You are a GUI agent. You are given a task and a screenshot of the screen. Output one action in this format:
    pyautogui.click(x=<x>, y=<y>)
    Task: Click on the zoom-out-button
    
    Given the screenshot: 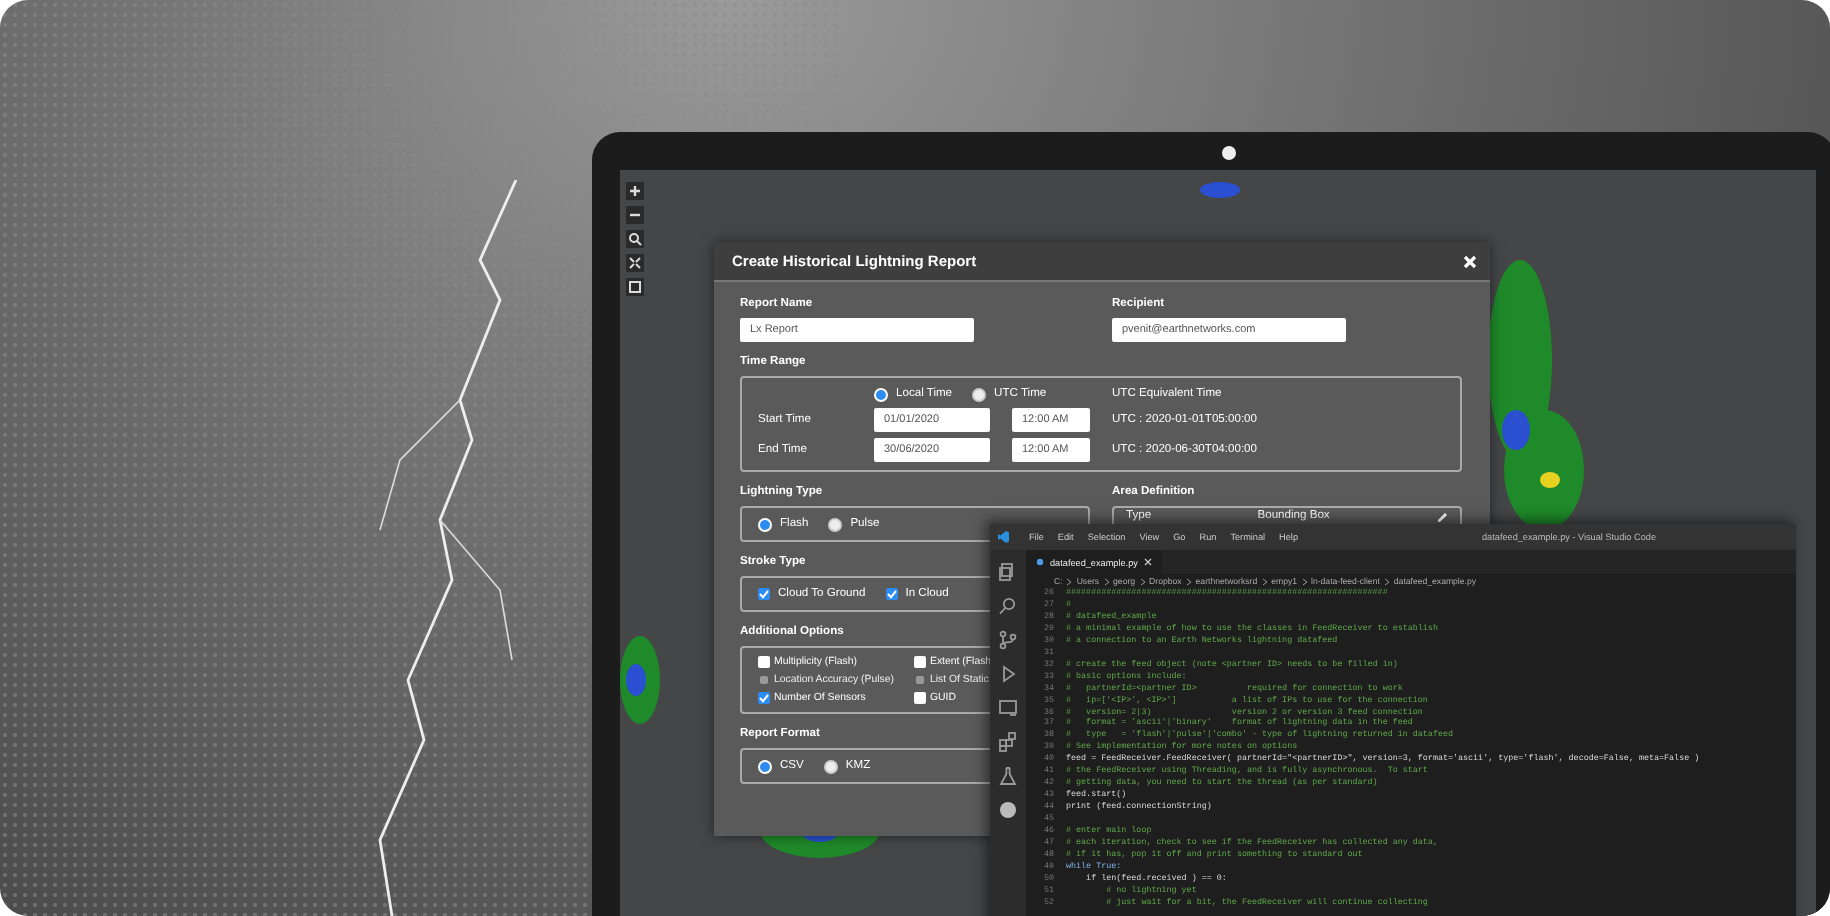 What is the action you would take?
    pyautogui.click(x=635, y=215)
    